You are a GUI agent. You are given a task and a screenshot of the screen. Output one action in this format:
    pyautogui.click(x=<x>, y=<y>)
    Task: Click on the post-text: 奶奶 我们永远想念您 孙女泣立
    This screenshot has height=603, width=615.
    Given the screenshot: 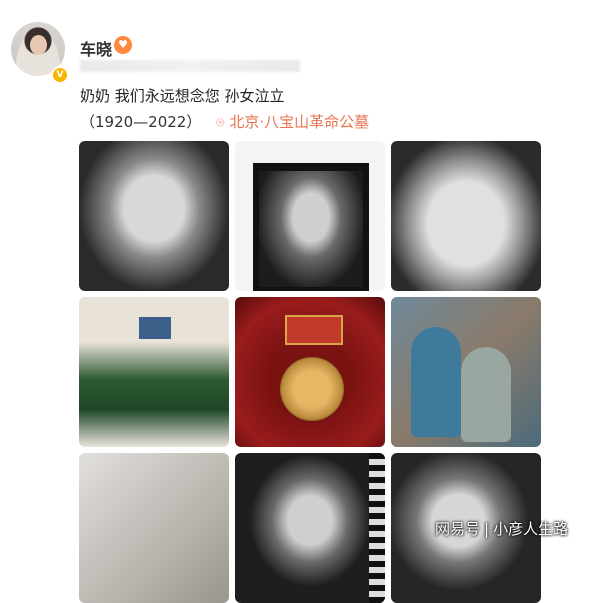 What is the action you would take?
    pyautogui.click(x=182, y=96)
    